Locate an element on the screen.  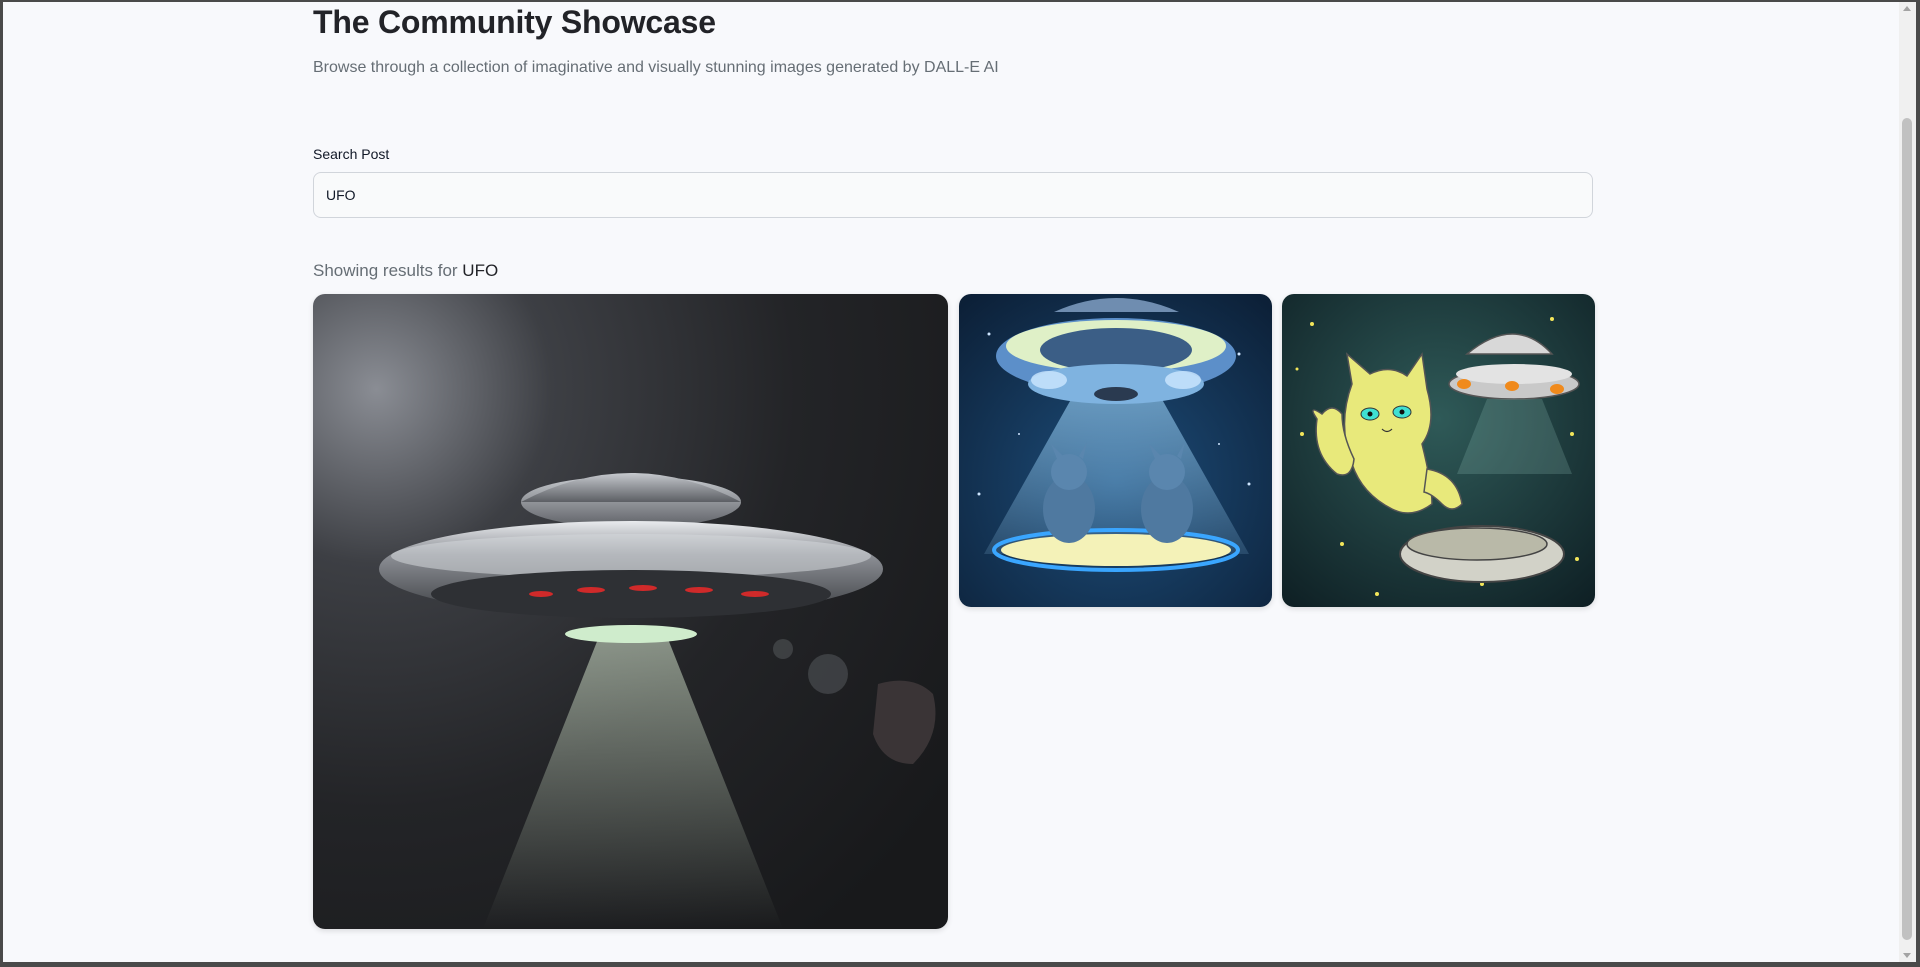
search-label: Search Post is located at coordinates (351, 154).